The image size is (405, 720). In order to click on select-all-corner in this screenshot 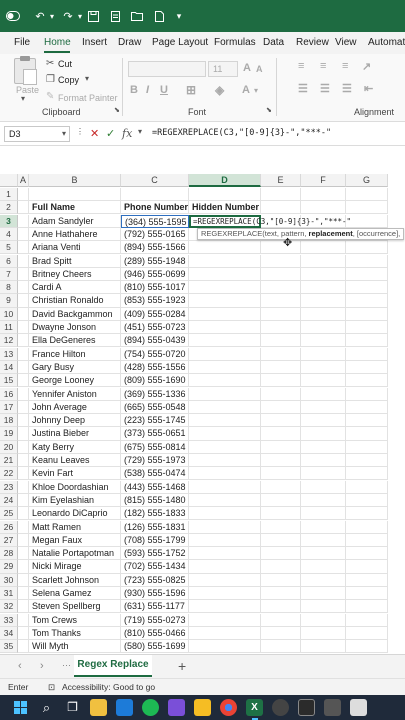, I will do `click(9, 180)`.